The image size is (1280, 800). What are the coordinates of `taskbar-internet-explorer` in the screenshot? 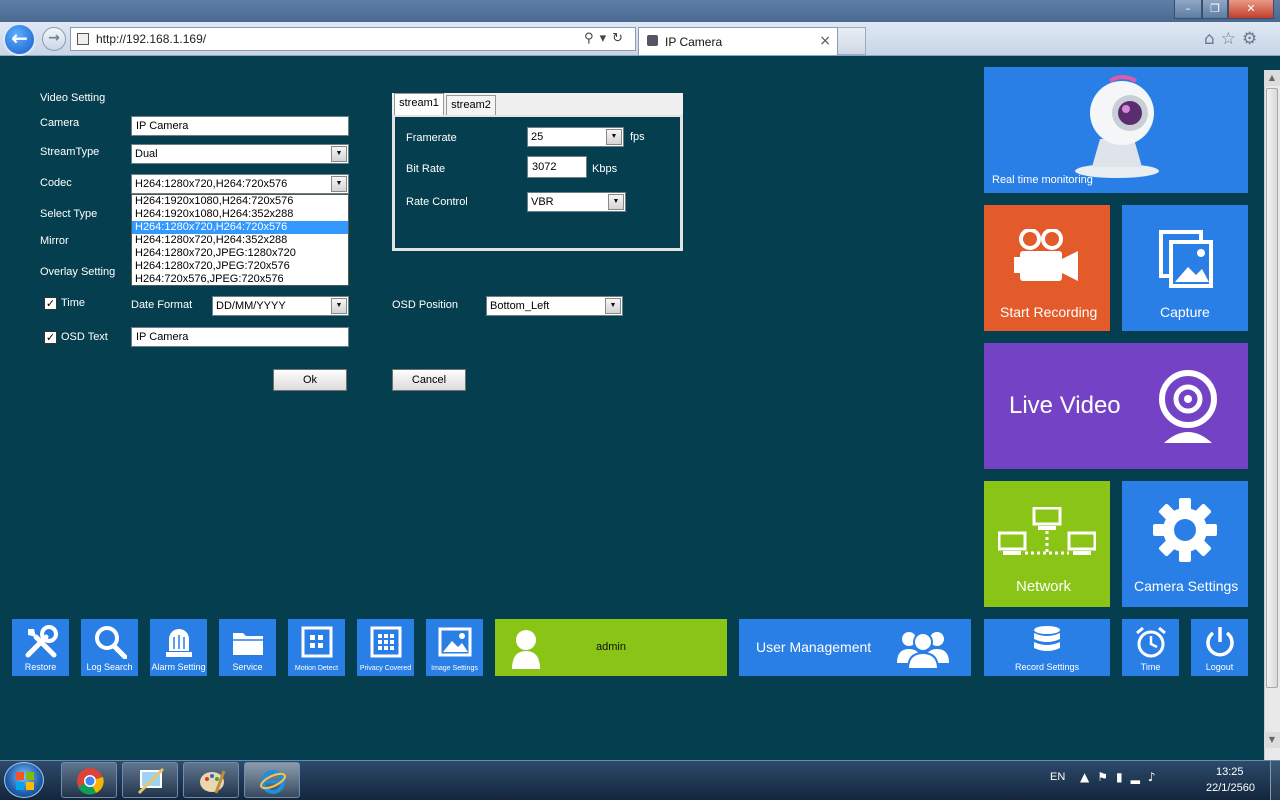 It's located at (272, 780).